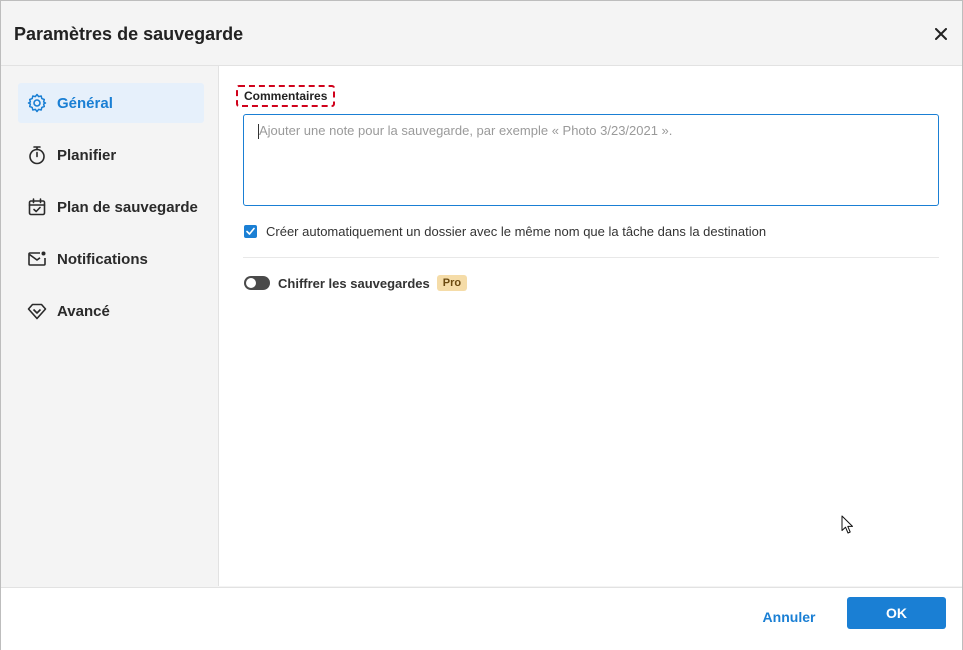  I want to click on auto-folder-checkbox, so click(250, 231).